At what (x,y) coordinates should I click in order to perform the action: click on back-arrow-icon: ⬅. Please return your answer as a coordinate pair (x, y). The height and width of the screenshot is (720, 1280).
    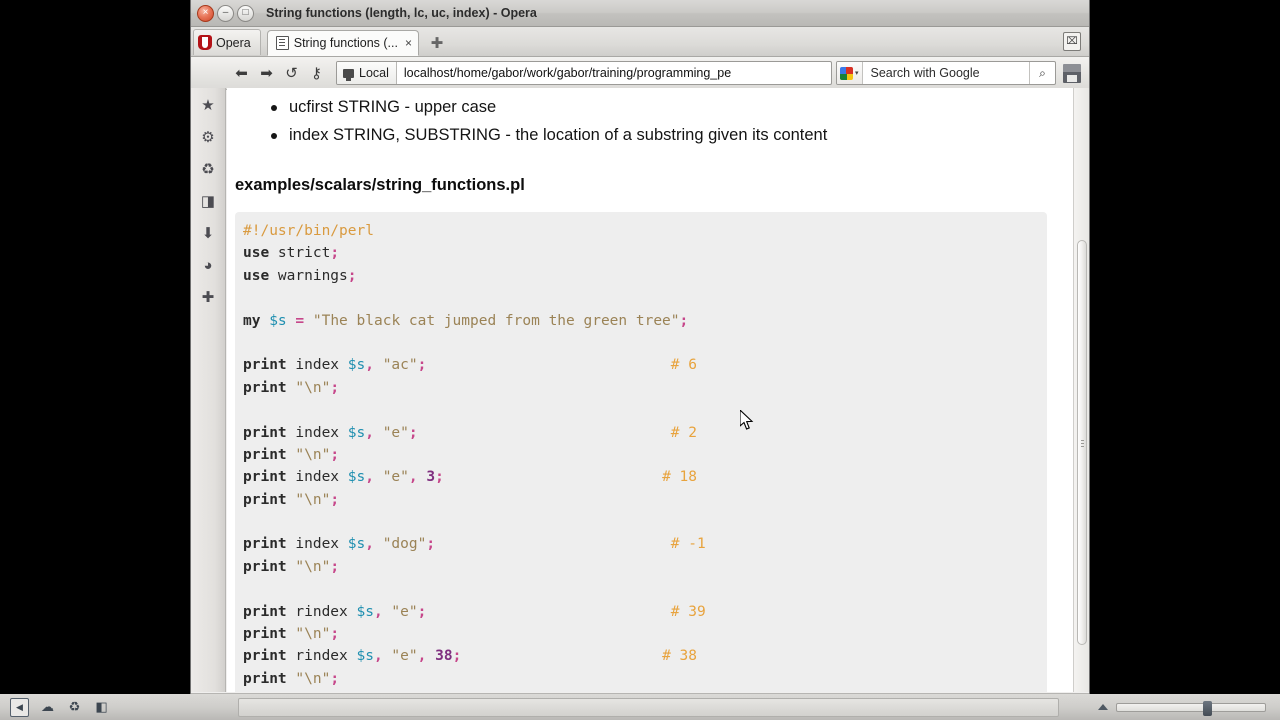
    Looking at the image, I should click on (241, 73).